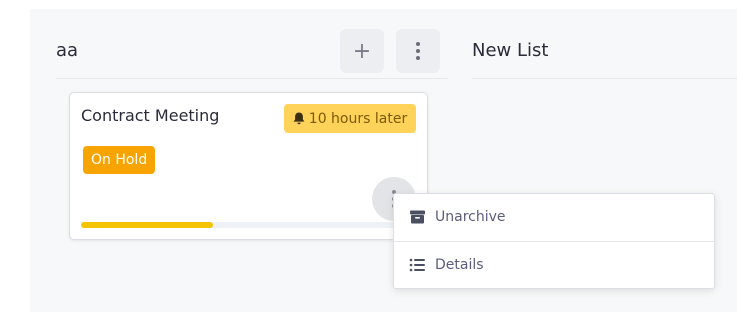 This screenshot has width=737, height=312. I want to click on menu-item-details: Details, so click(554, 264).